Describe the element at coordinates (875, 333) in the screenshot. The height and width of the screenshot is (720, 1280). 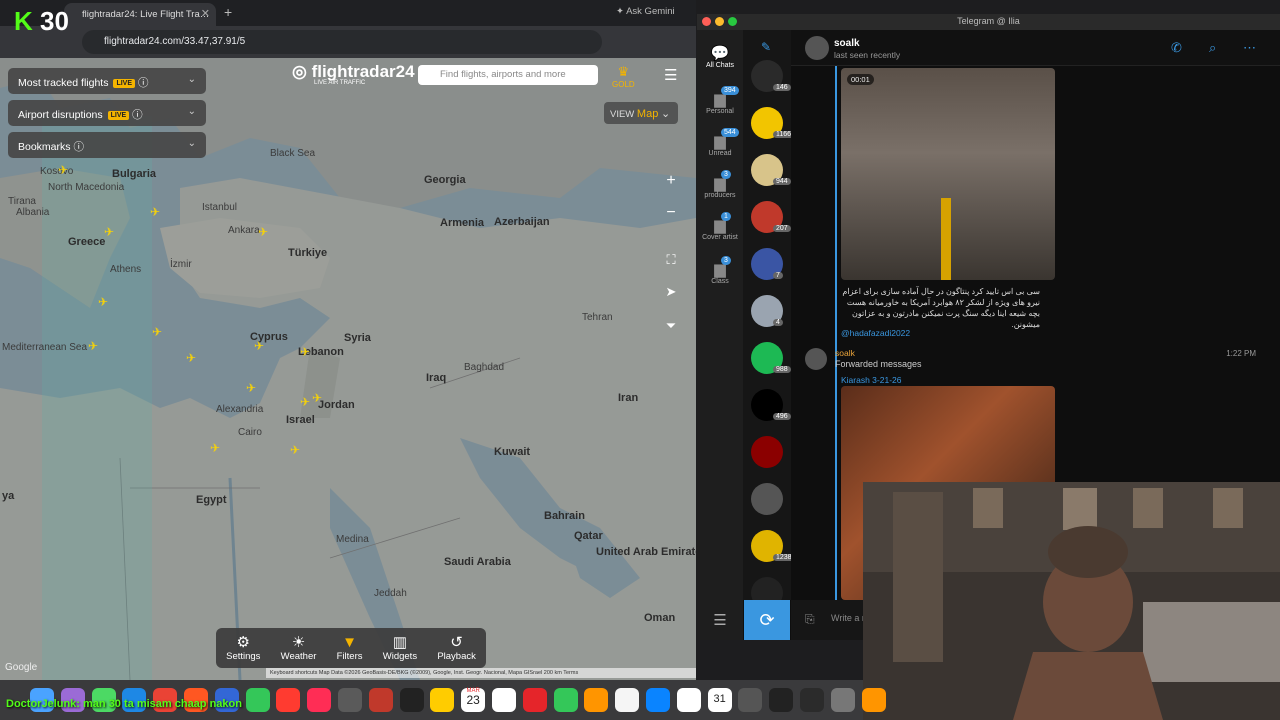
I see `channel-link: @hadafazadi2022` at that location.